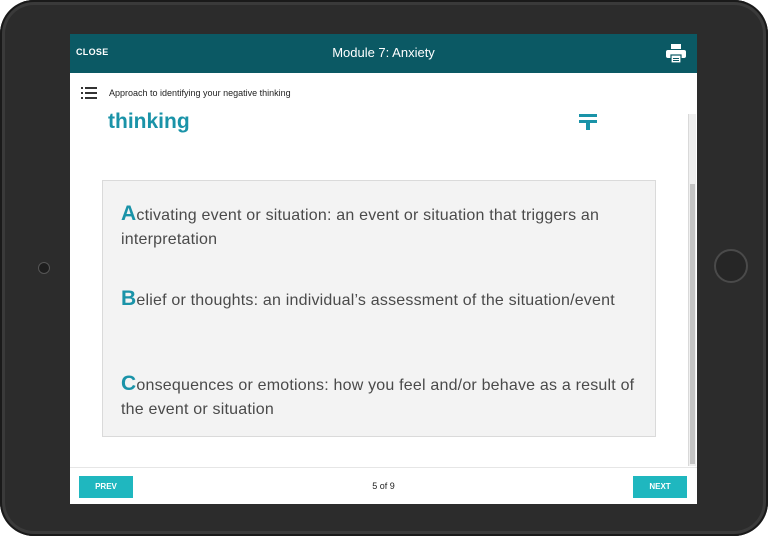 The width and height of the screenshot is (768, 536). Describe the element at coordinates (149, 121) in the screenshot. I see `section-title: thinking` at that location.